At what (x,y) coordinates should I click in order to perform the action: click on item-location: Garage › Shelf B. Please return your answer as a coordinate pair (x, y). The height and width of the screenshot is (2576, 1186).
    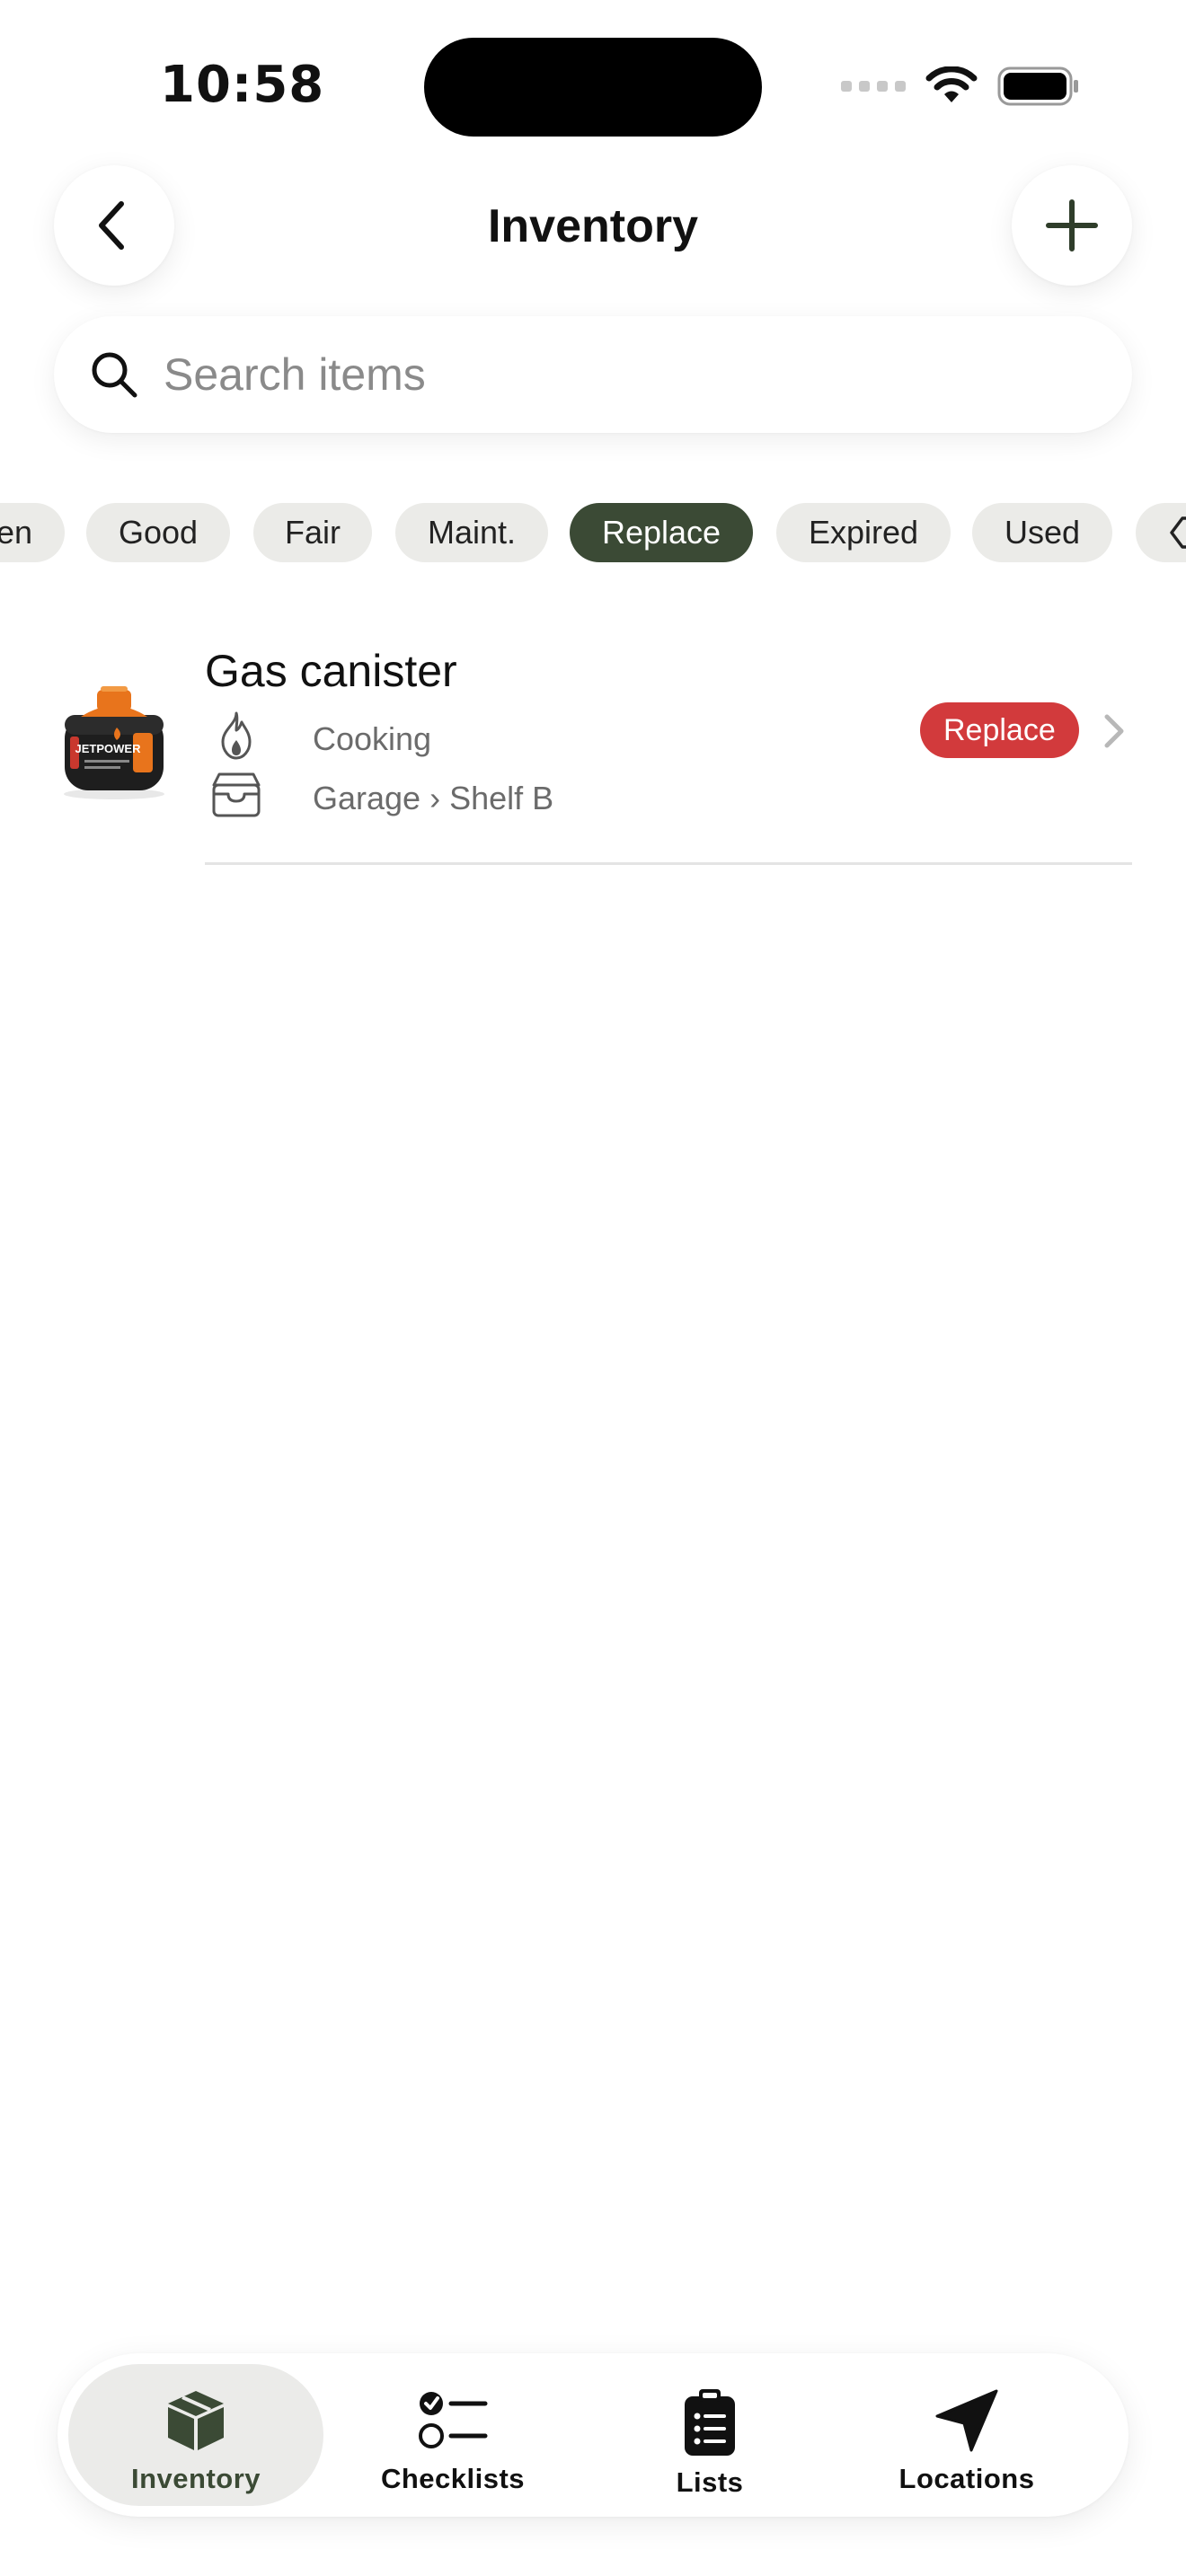
    Looking at the image, I should click on (433, 798).